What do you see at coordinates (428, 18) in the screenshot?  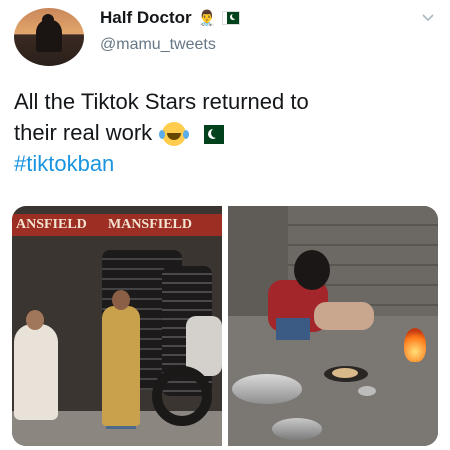 I see `chevron-down-icon` at bounding box center [428, 18].